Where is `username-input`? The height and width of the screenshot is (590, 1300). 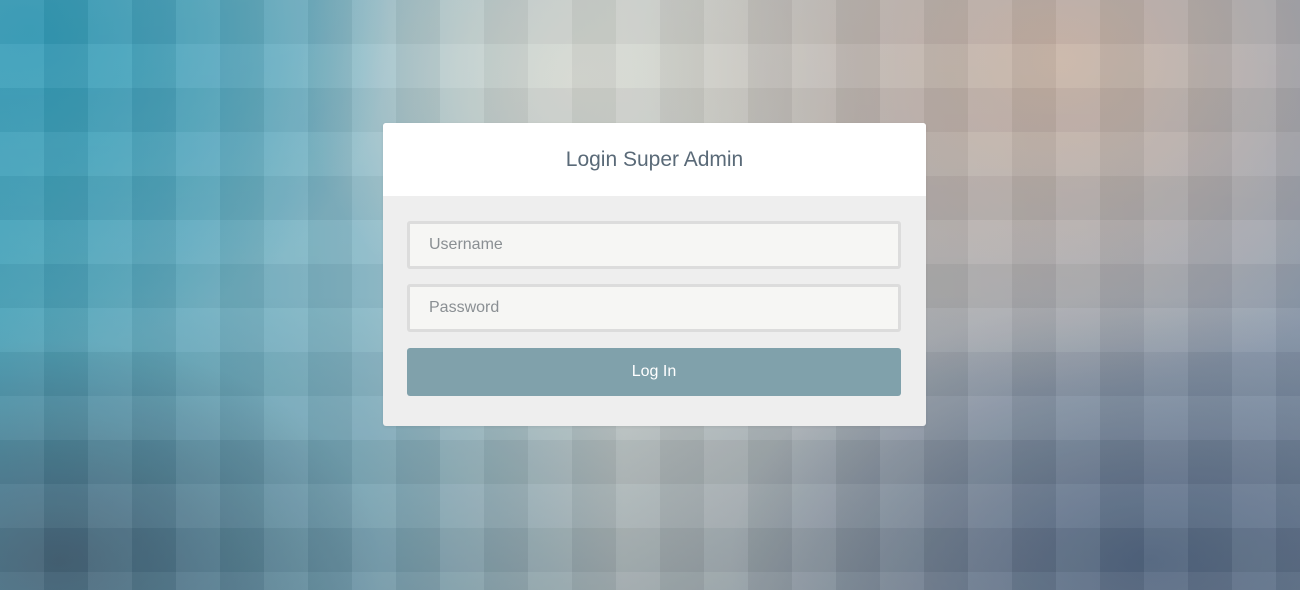 username-input is located at coordinates (654, 245).